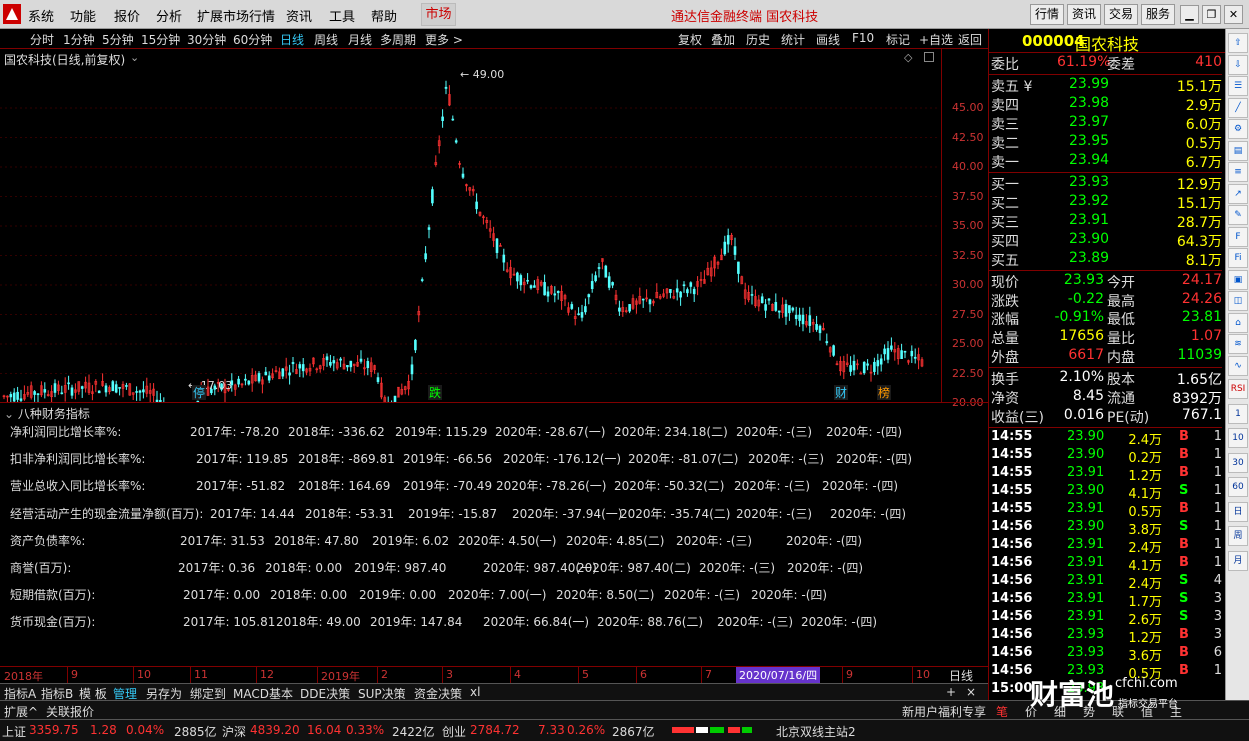 The image size is (1249, 741). Describe the element at coordinates (160, 39) in the screenshot. I see `period-15min: 15分钟` at that location.